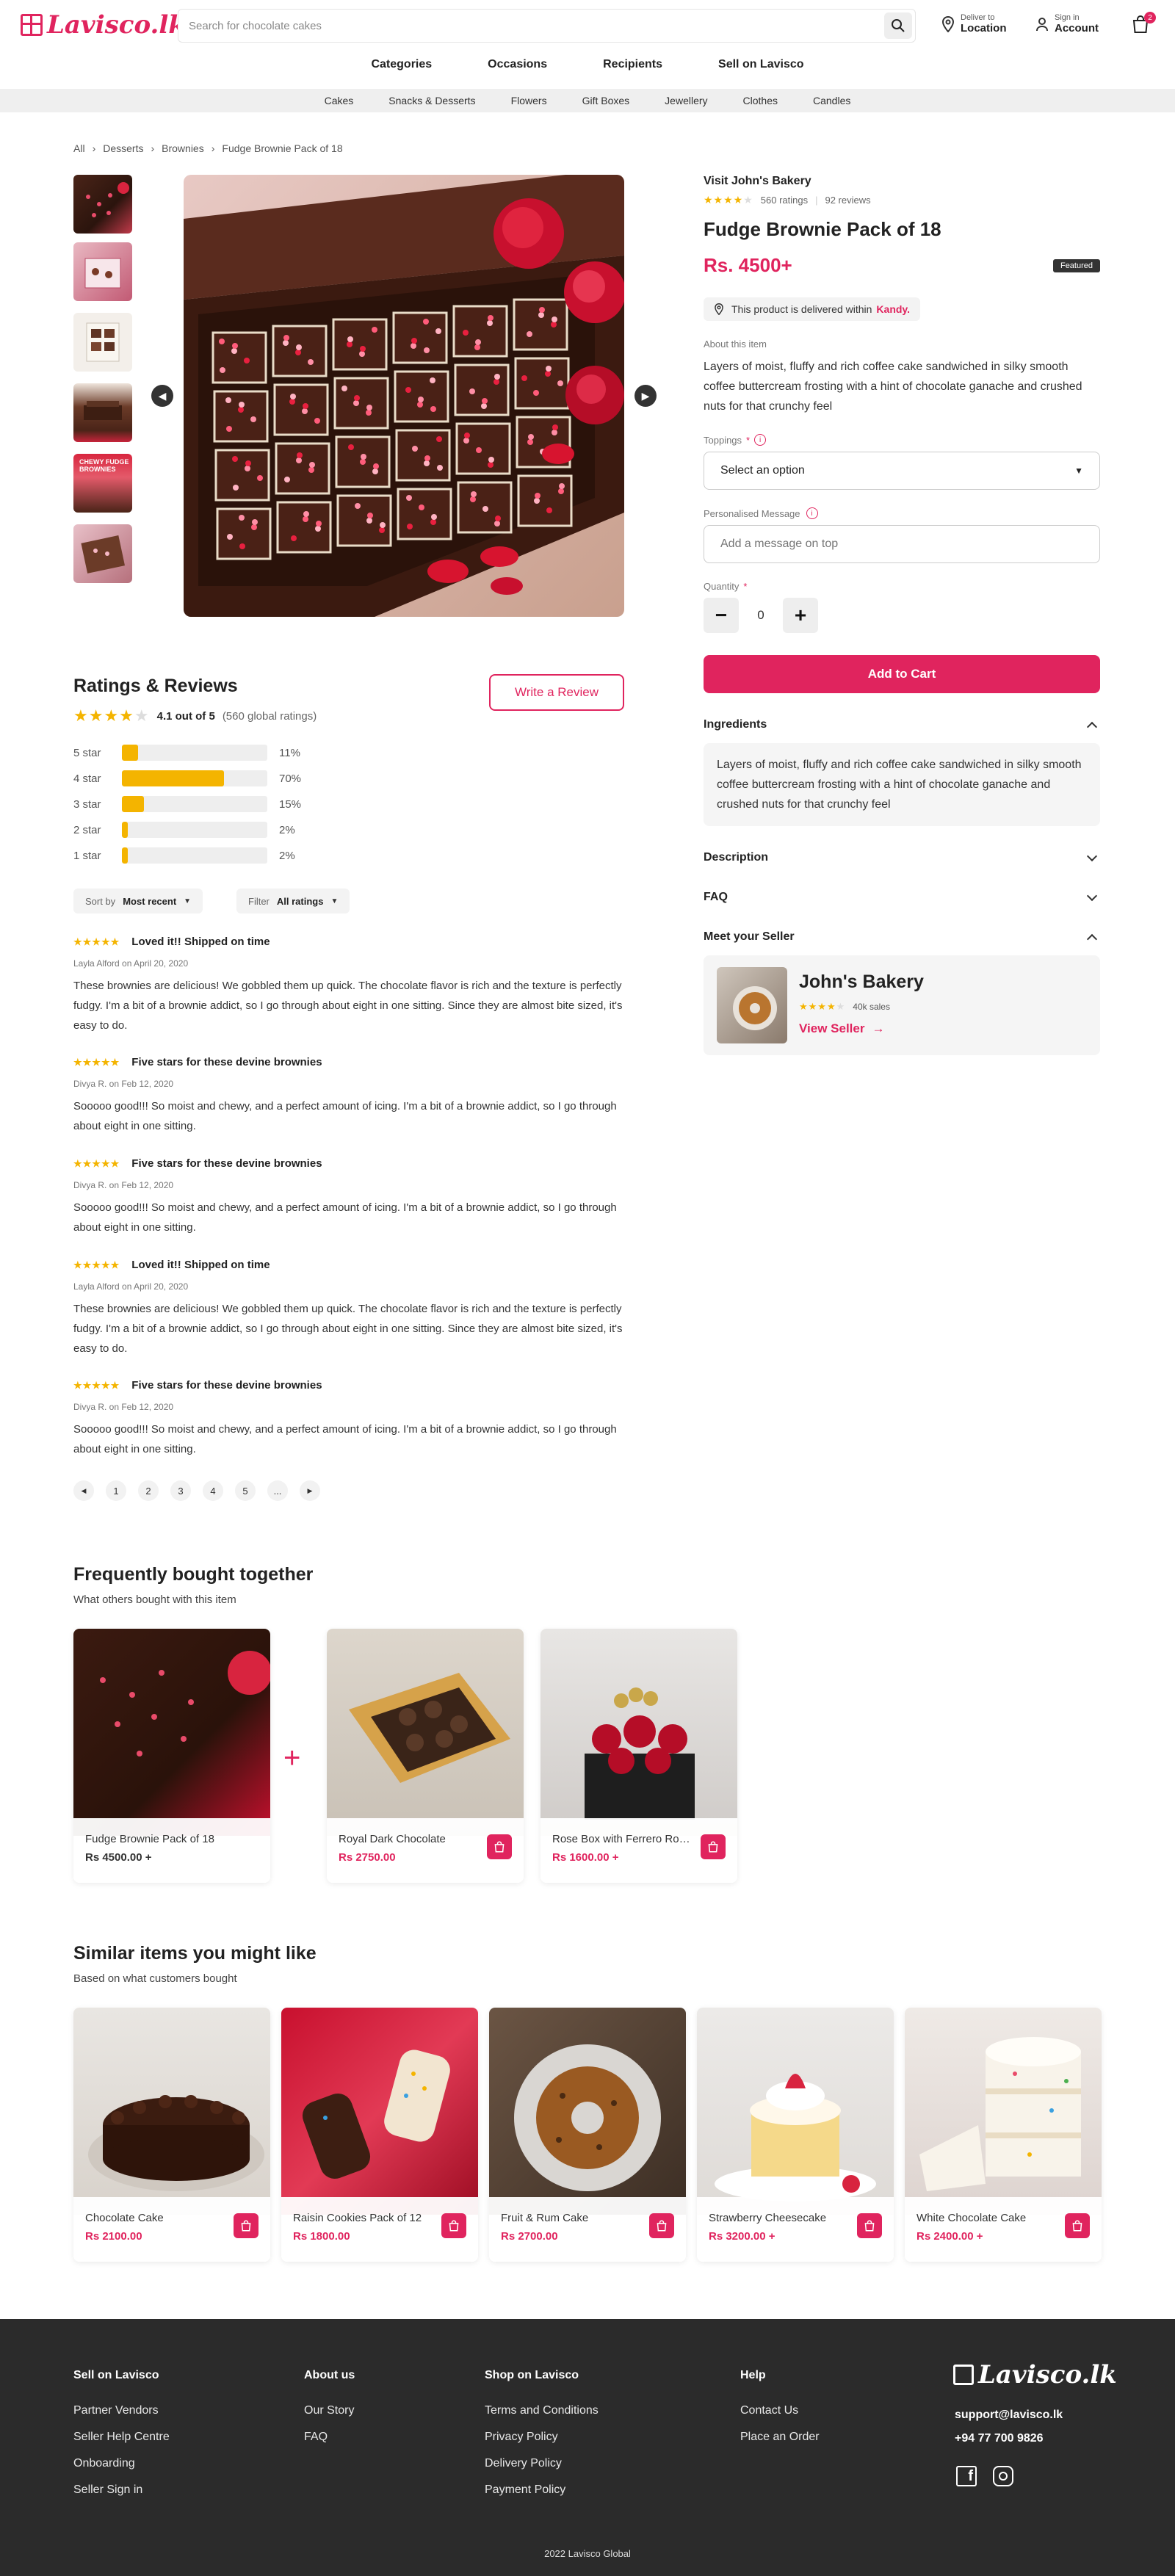 The width and height of the screenshot is (1175, 2576). What do you see at coordinates (902, 471) in the screenshot?
I see `toppings-select: Select an option ▼` at bounding box center [902, 471].